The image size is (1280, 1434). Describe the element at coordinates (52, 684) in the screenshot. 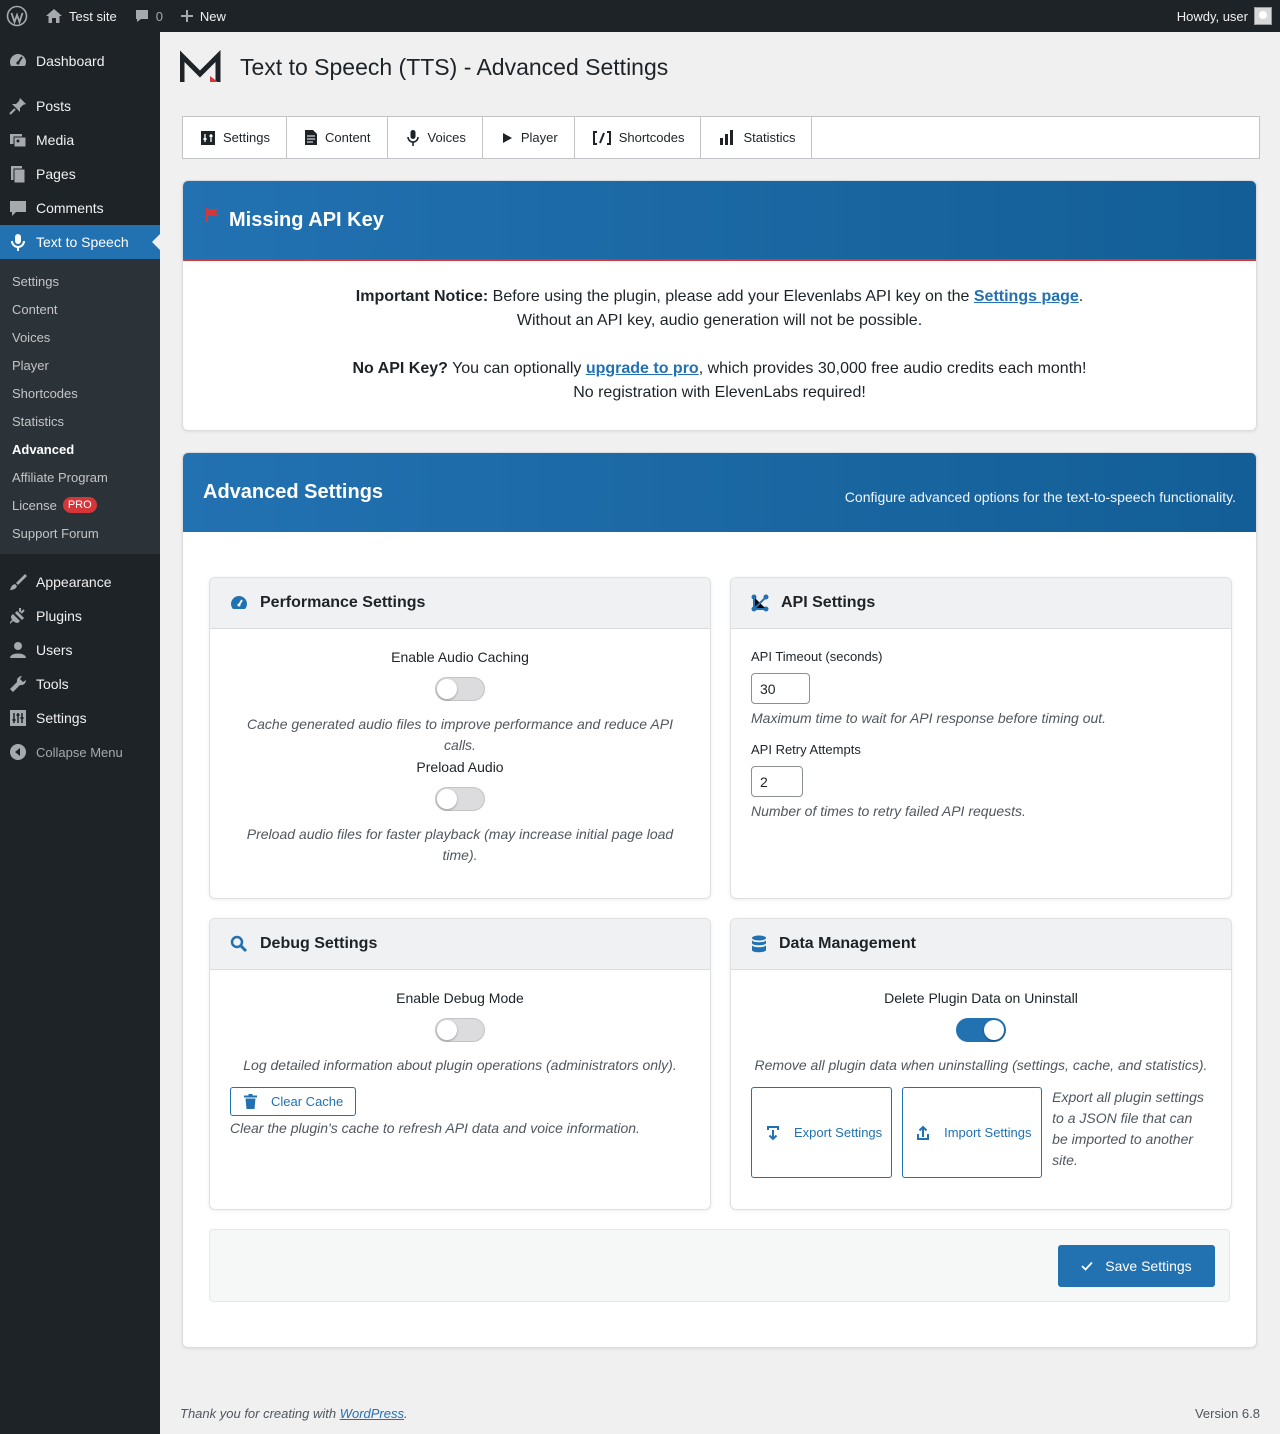

I see `menu-tools-label: Tools` at that location.